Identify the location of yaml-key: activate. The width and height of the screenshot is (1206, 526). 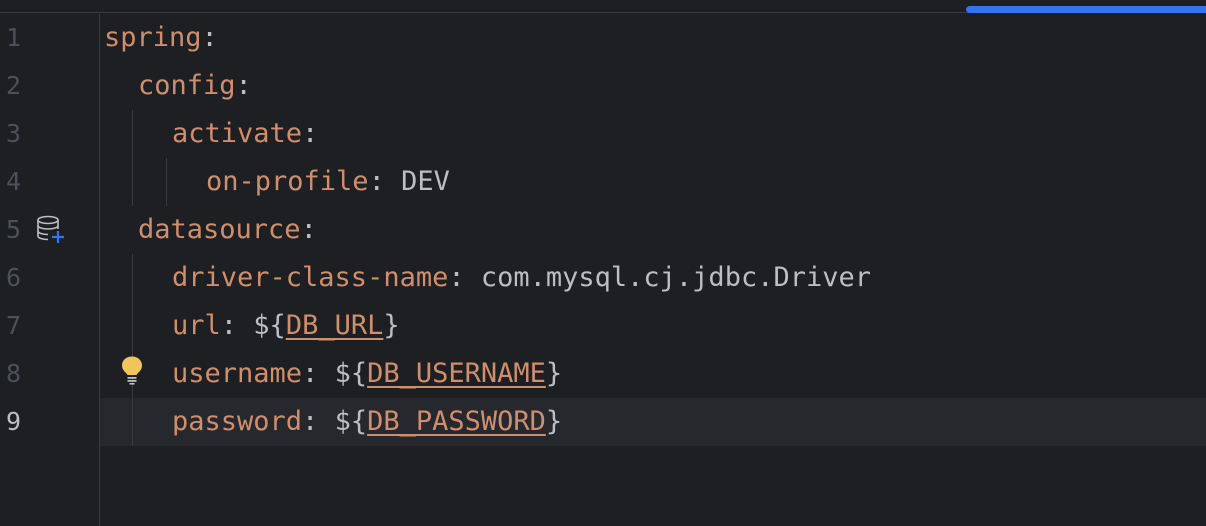
(237, 133).